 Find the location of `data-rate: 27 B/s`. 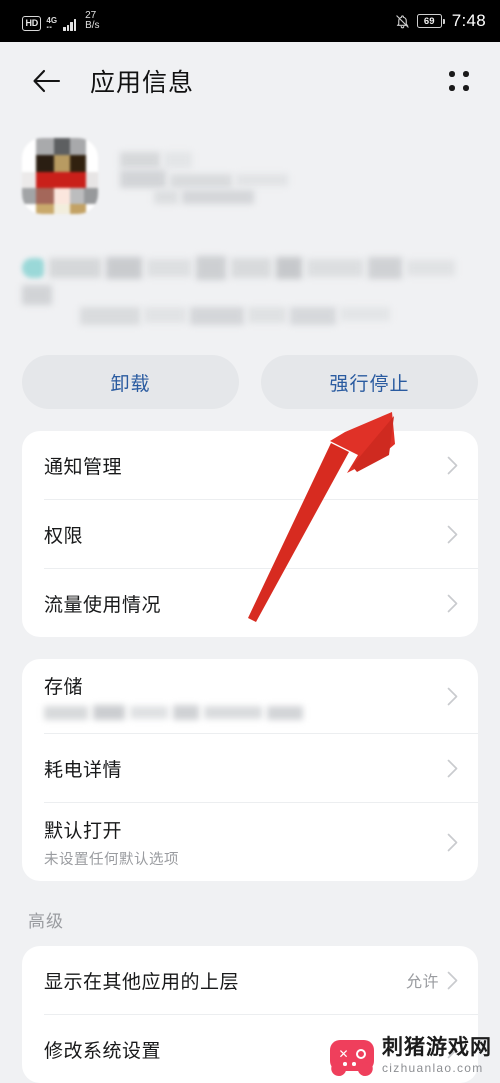

data-rate: 27 B/s is located at coordinates (92, 20).